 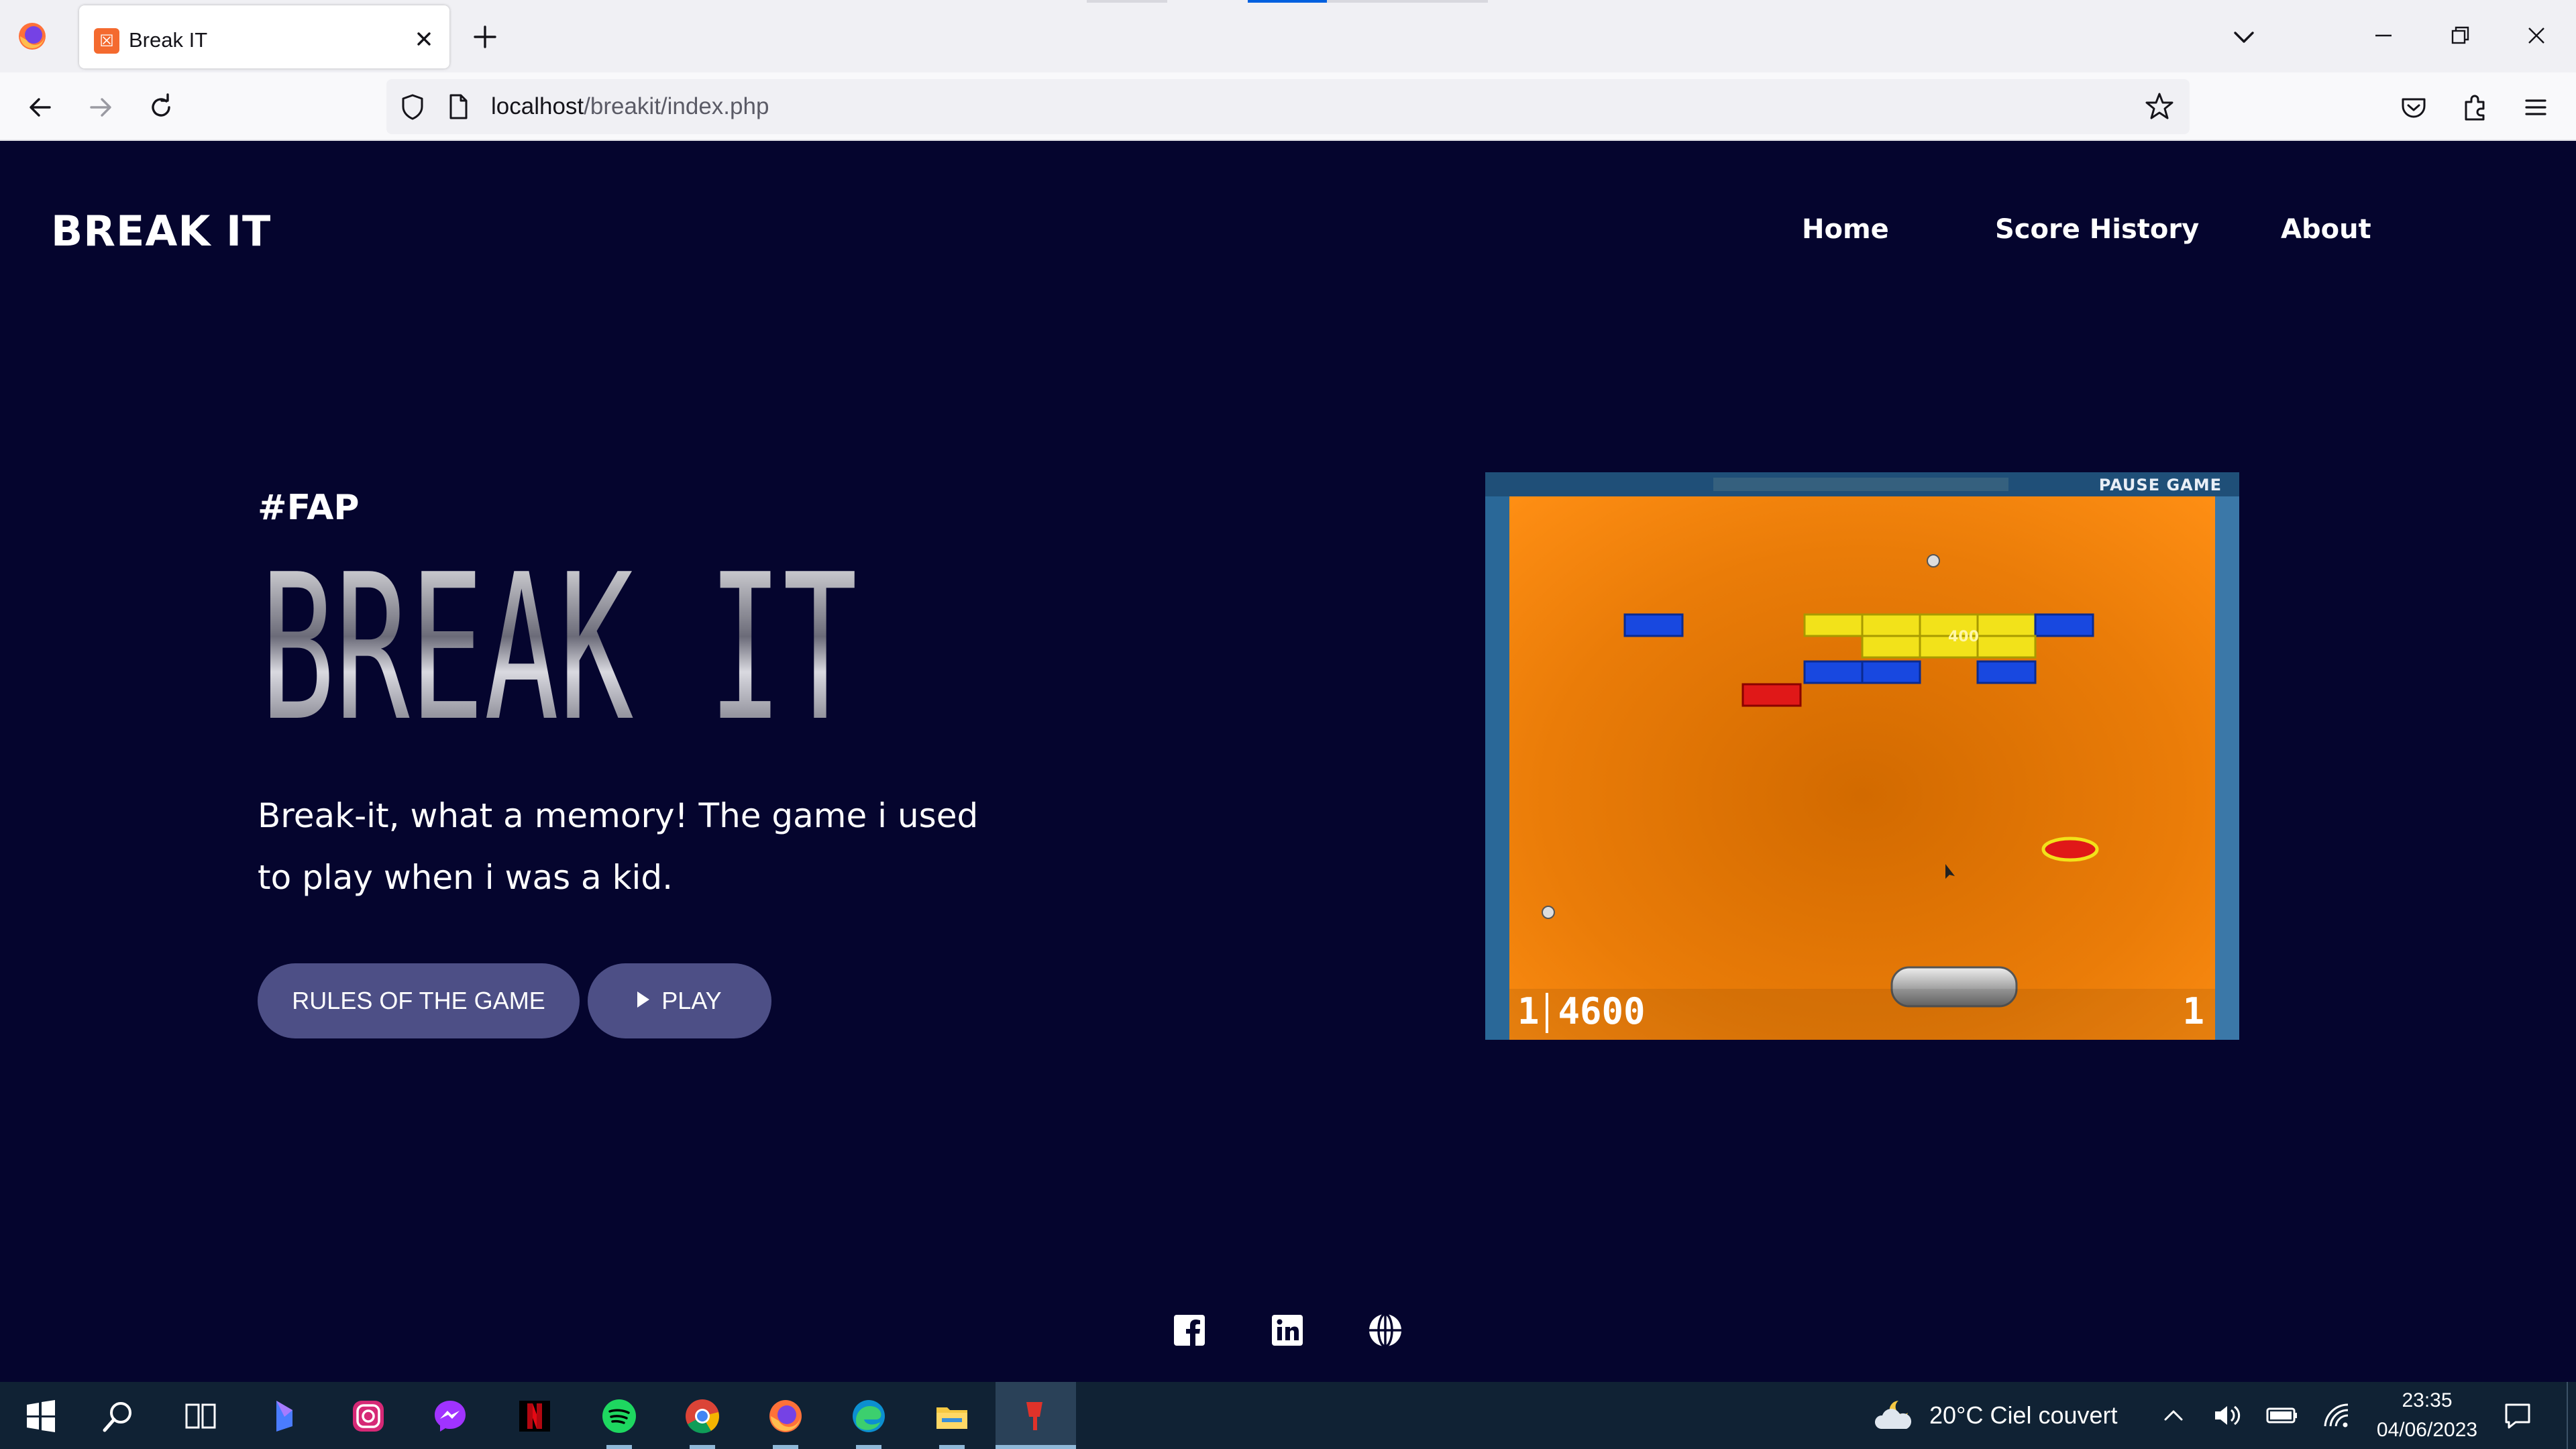 I want to click on clock-date: 04/06/2023, so click(x=2427, y=1430).